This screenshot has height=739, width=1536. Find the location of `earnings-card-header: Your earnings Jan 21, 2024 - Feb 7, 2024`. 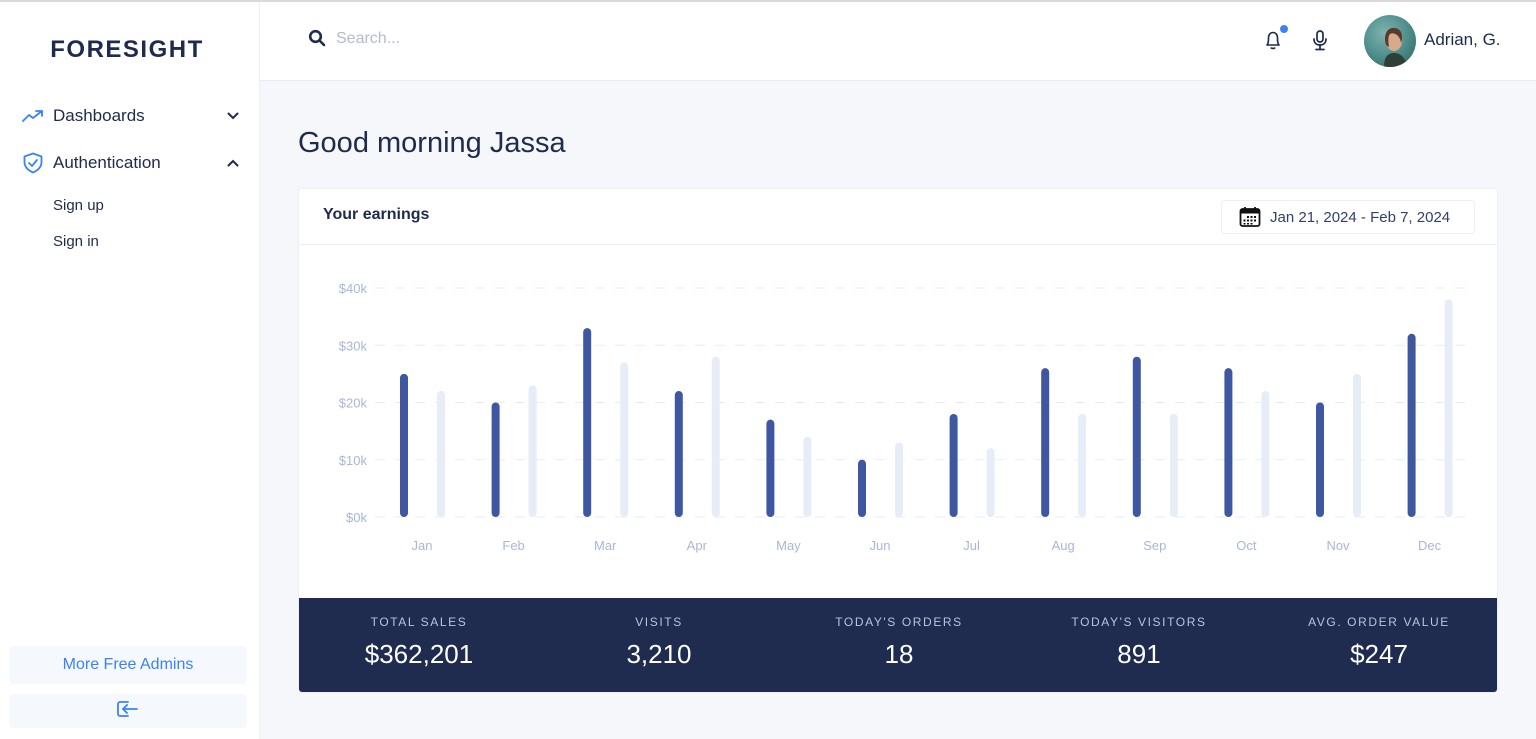

earnings-card-header: Your earnings Jan 21, 2024 - Feb 7, 2024 is located at coordinates (898, 217).